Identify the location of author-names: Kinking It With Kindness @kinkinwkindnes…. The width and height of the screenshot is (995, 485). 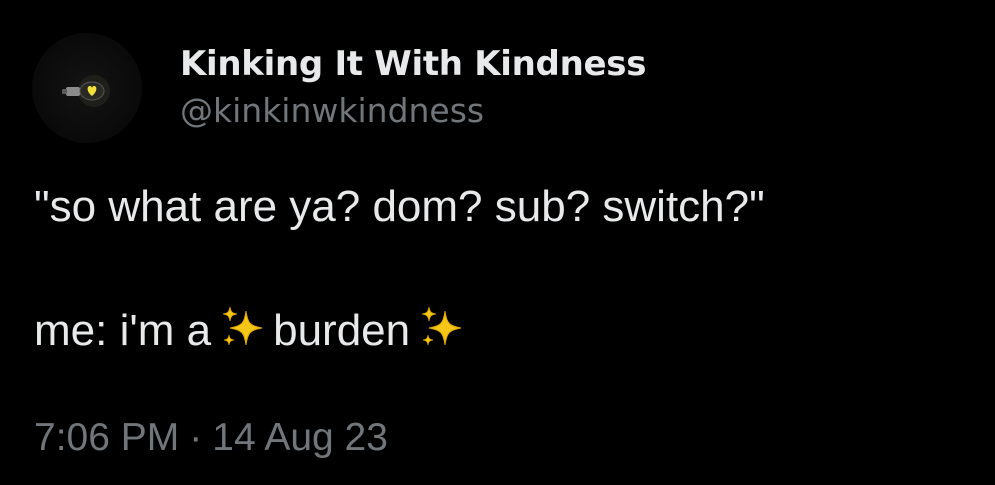
(413, 88).